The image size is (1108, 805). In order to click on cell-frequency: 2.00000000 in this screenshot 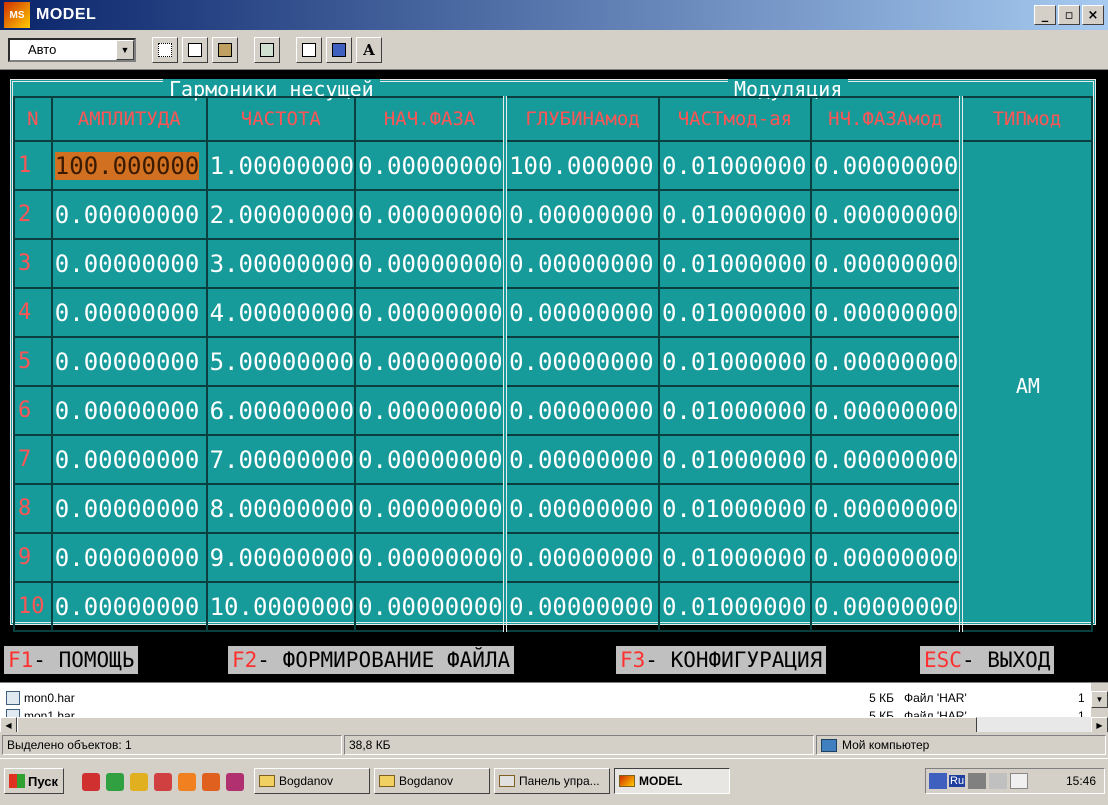, I will do `click(281, 214)`.